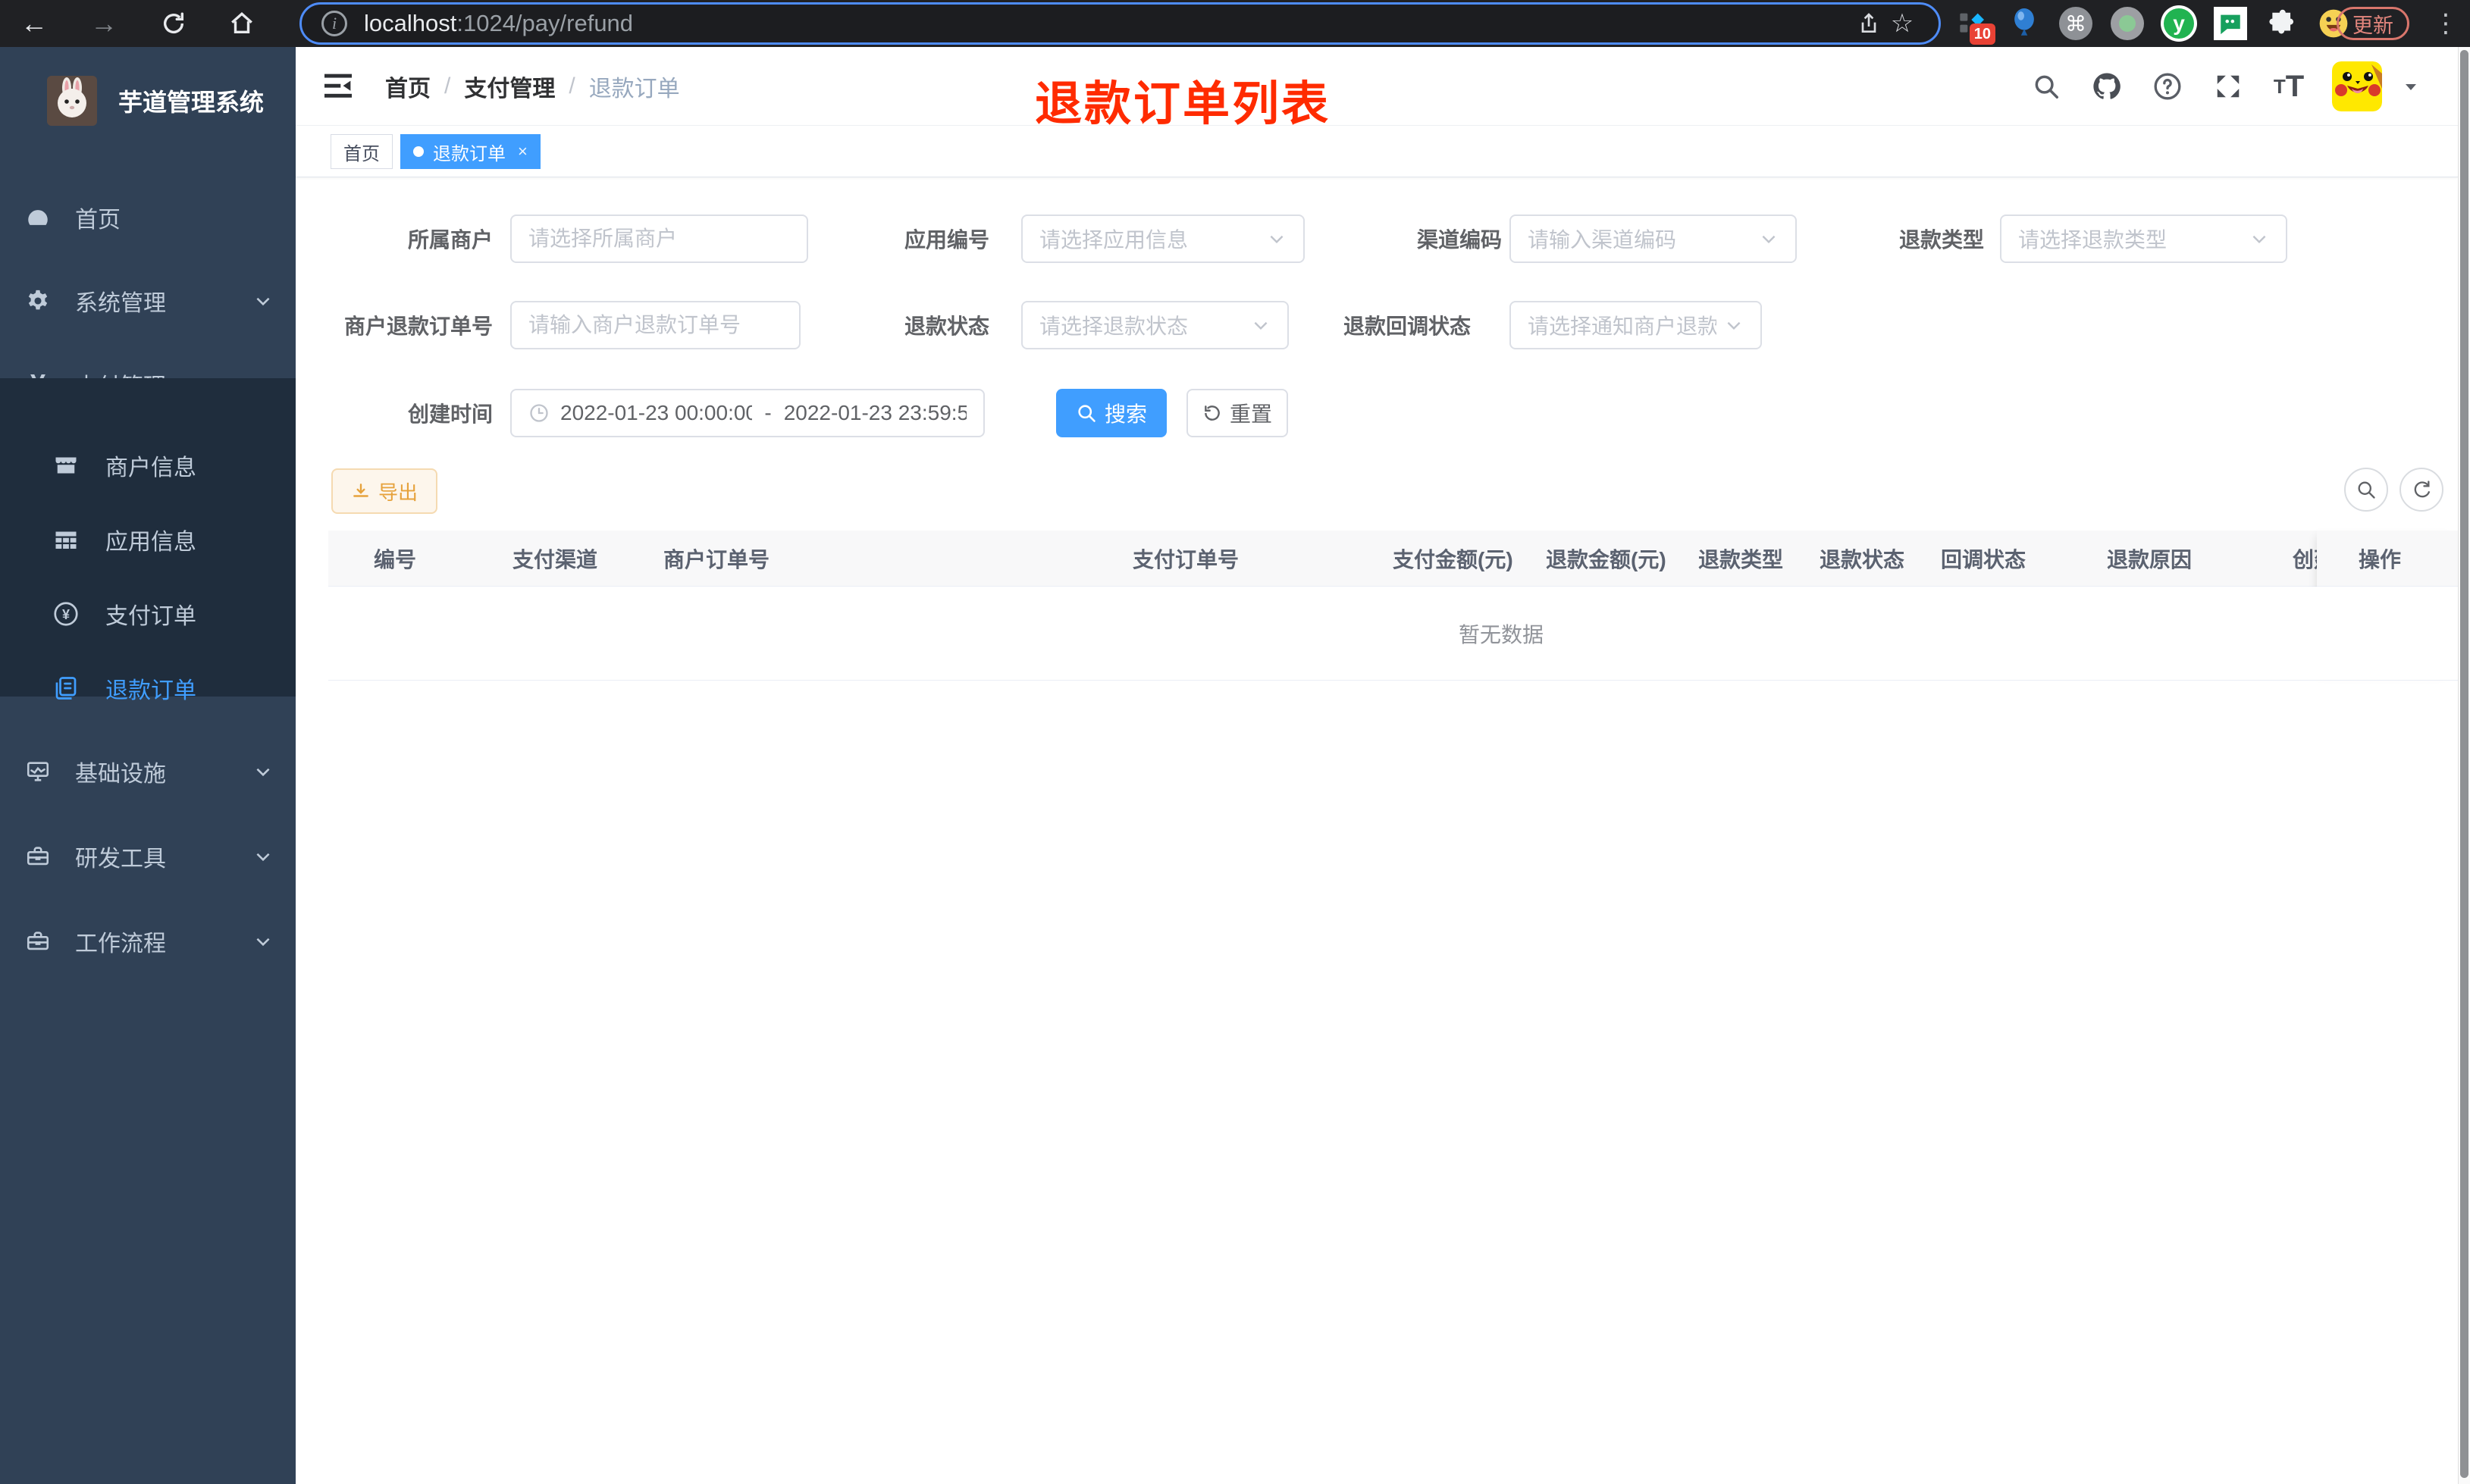 The width and height of the screenshot is (2470, 1484). What do you see at coordinates (523, 151) in the screenshot?
I see `close-tag-icon: ×` at bounding box center [523, 151].